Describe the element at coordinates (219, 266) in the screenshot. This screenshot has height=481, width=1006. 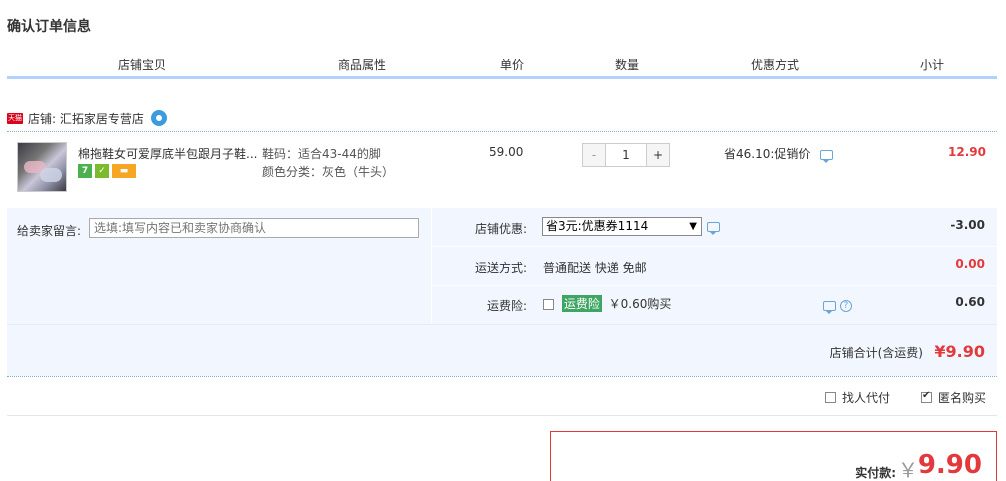
I see `seller-message-section: 给卖家留言:` at that location.